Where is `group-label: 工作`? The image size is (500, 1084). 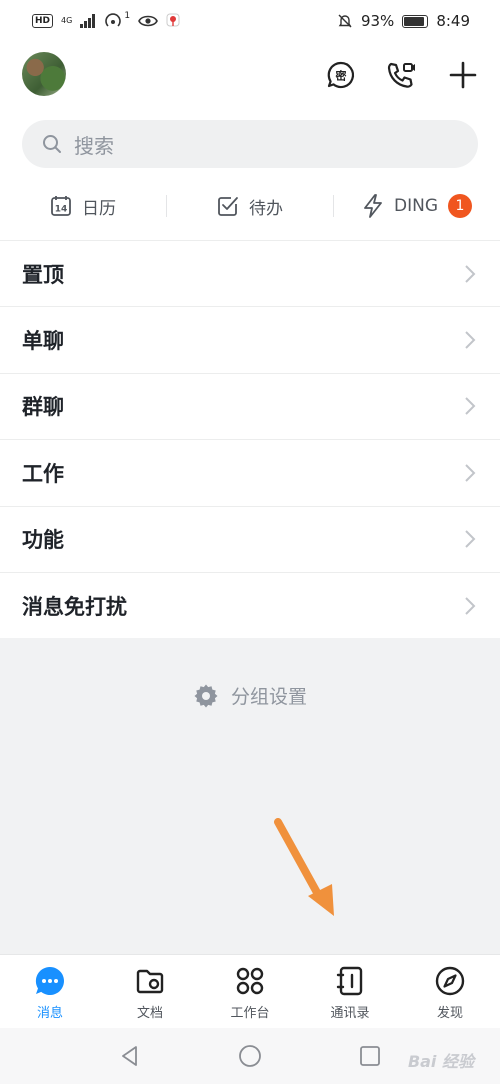 group-label: 工作 is located at coordinates (43, 473).